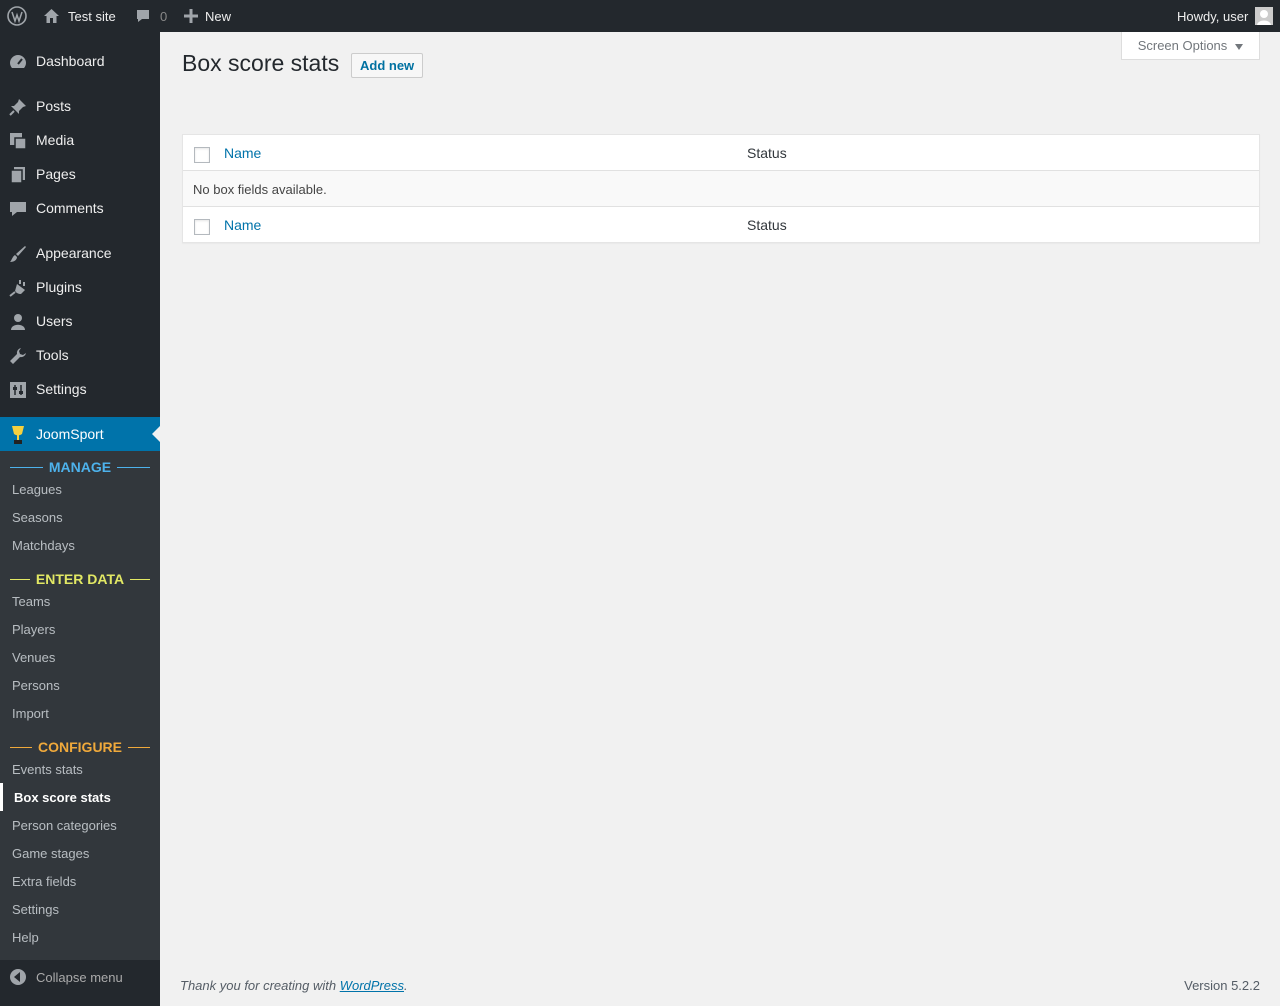 Image resolution: width=1280 pixels, height=1006 pixels. Describe the element at coordinates (387, 65) in the screenshot. I see `add-new-button: Add new` at that location.